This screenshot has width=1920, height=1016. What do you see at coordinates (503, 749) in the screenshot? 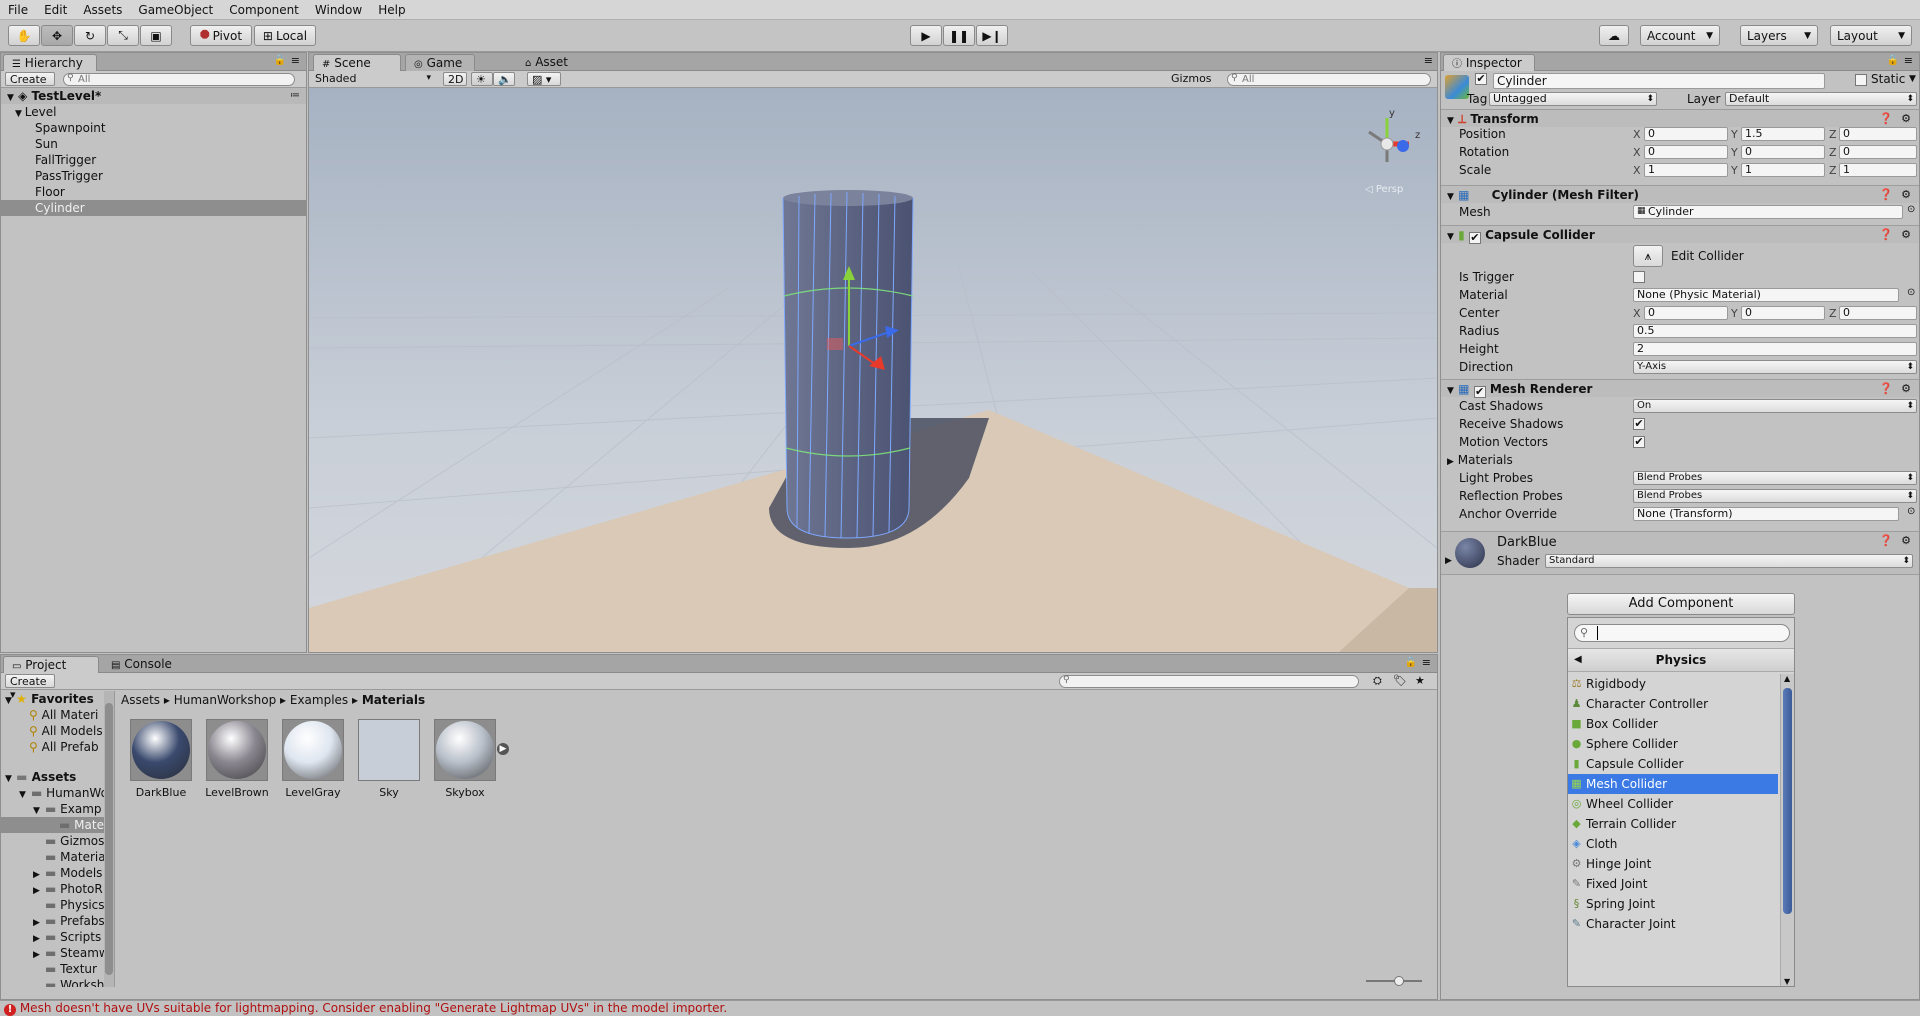
I see `play-preview-icon: ▶` at bounding box center [503, 749].